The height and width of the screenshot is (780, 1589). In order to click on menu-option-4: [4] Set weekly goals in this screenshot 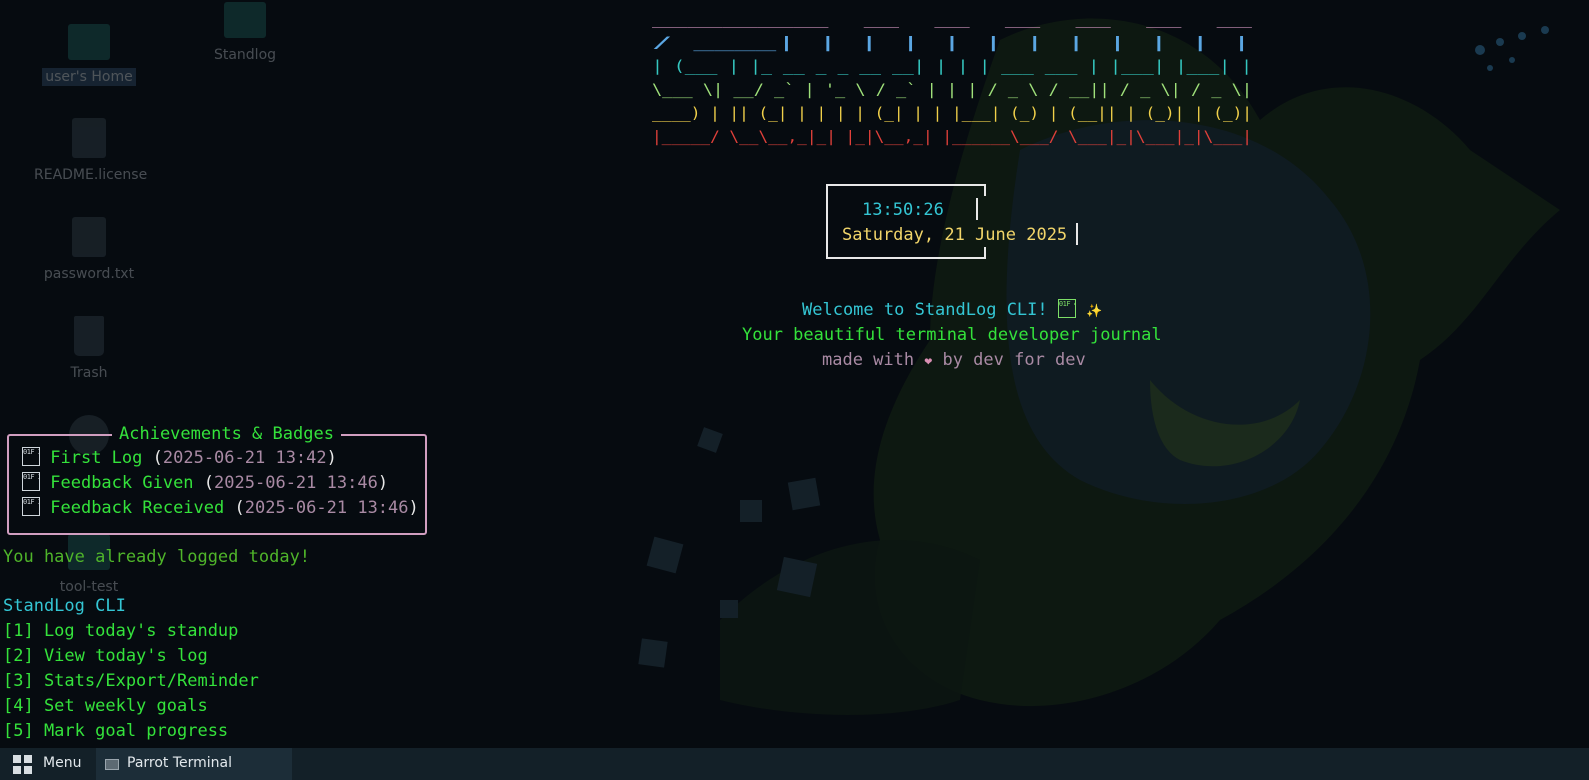, I will do `click(105, 706)`.